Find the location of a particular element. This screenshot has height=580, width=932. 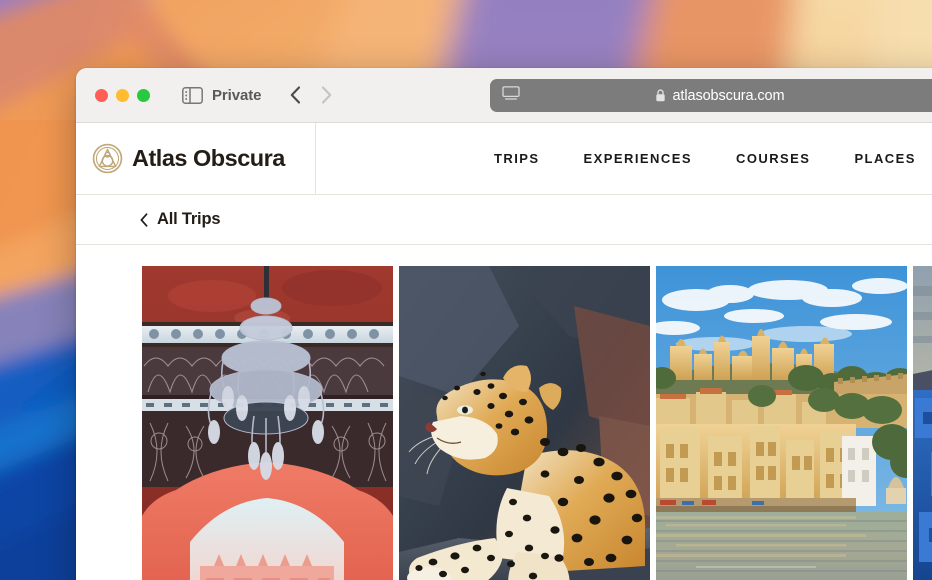

udaipur-lake-palace-image is located at coordinates (781, 423).